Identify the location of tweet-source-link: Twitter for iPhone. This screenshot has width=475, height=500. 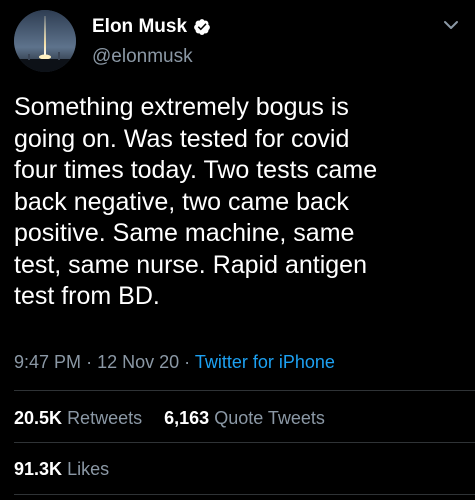
(265, 362).